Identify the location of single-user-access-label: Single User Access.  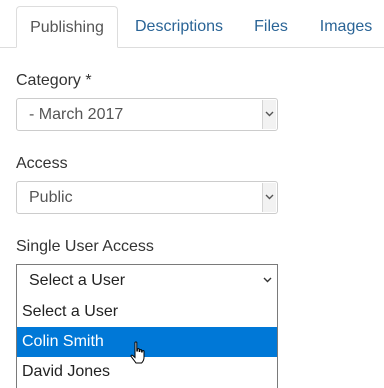
(85, 246).